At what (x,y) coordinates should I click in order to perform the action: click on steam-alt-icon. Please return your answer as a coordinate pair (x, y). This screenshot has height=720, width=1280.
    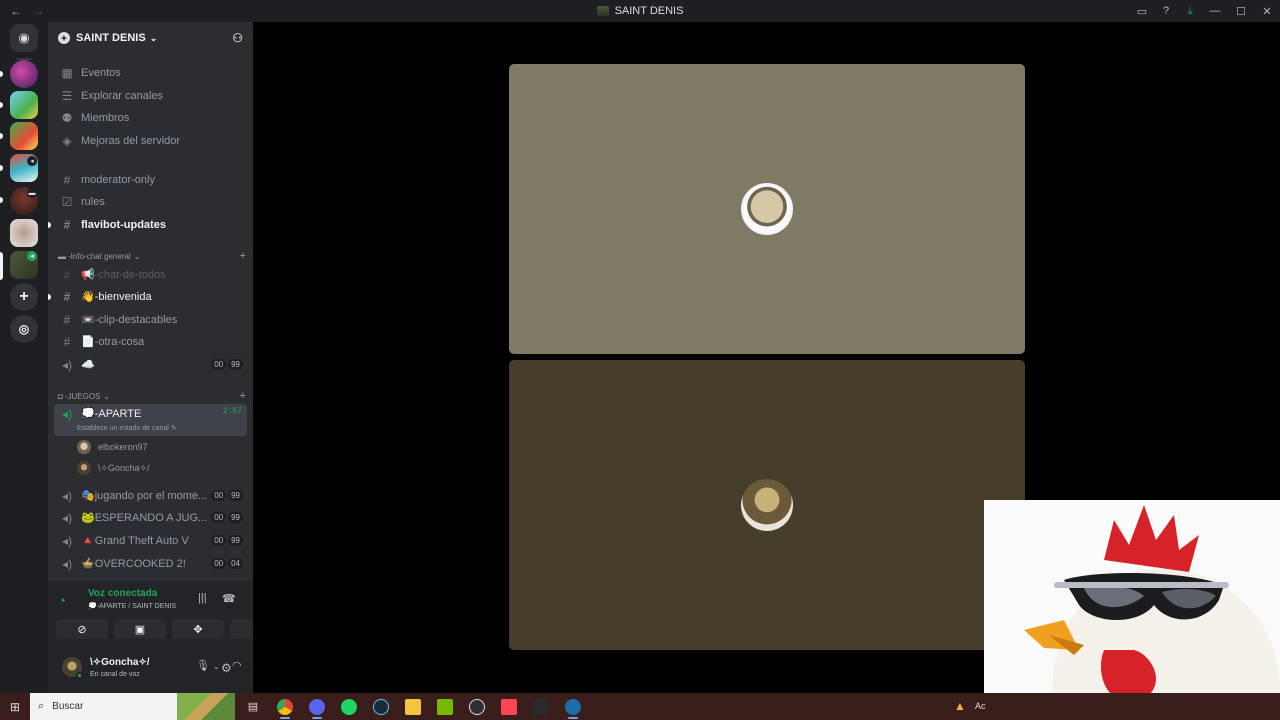
    Looking at the image, I should click on (573, 706).